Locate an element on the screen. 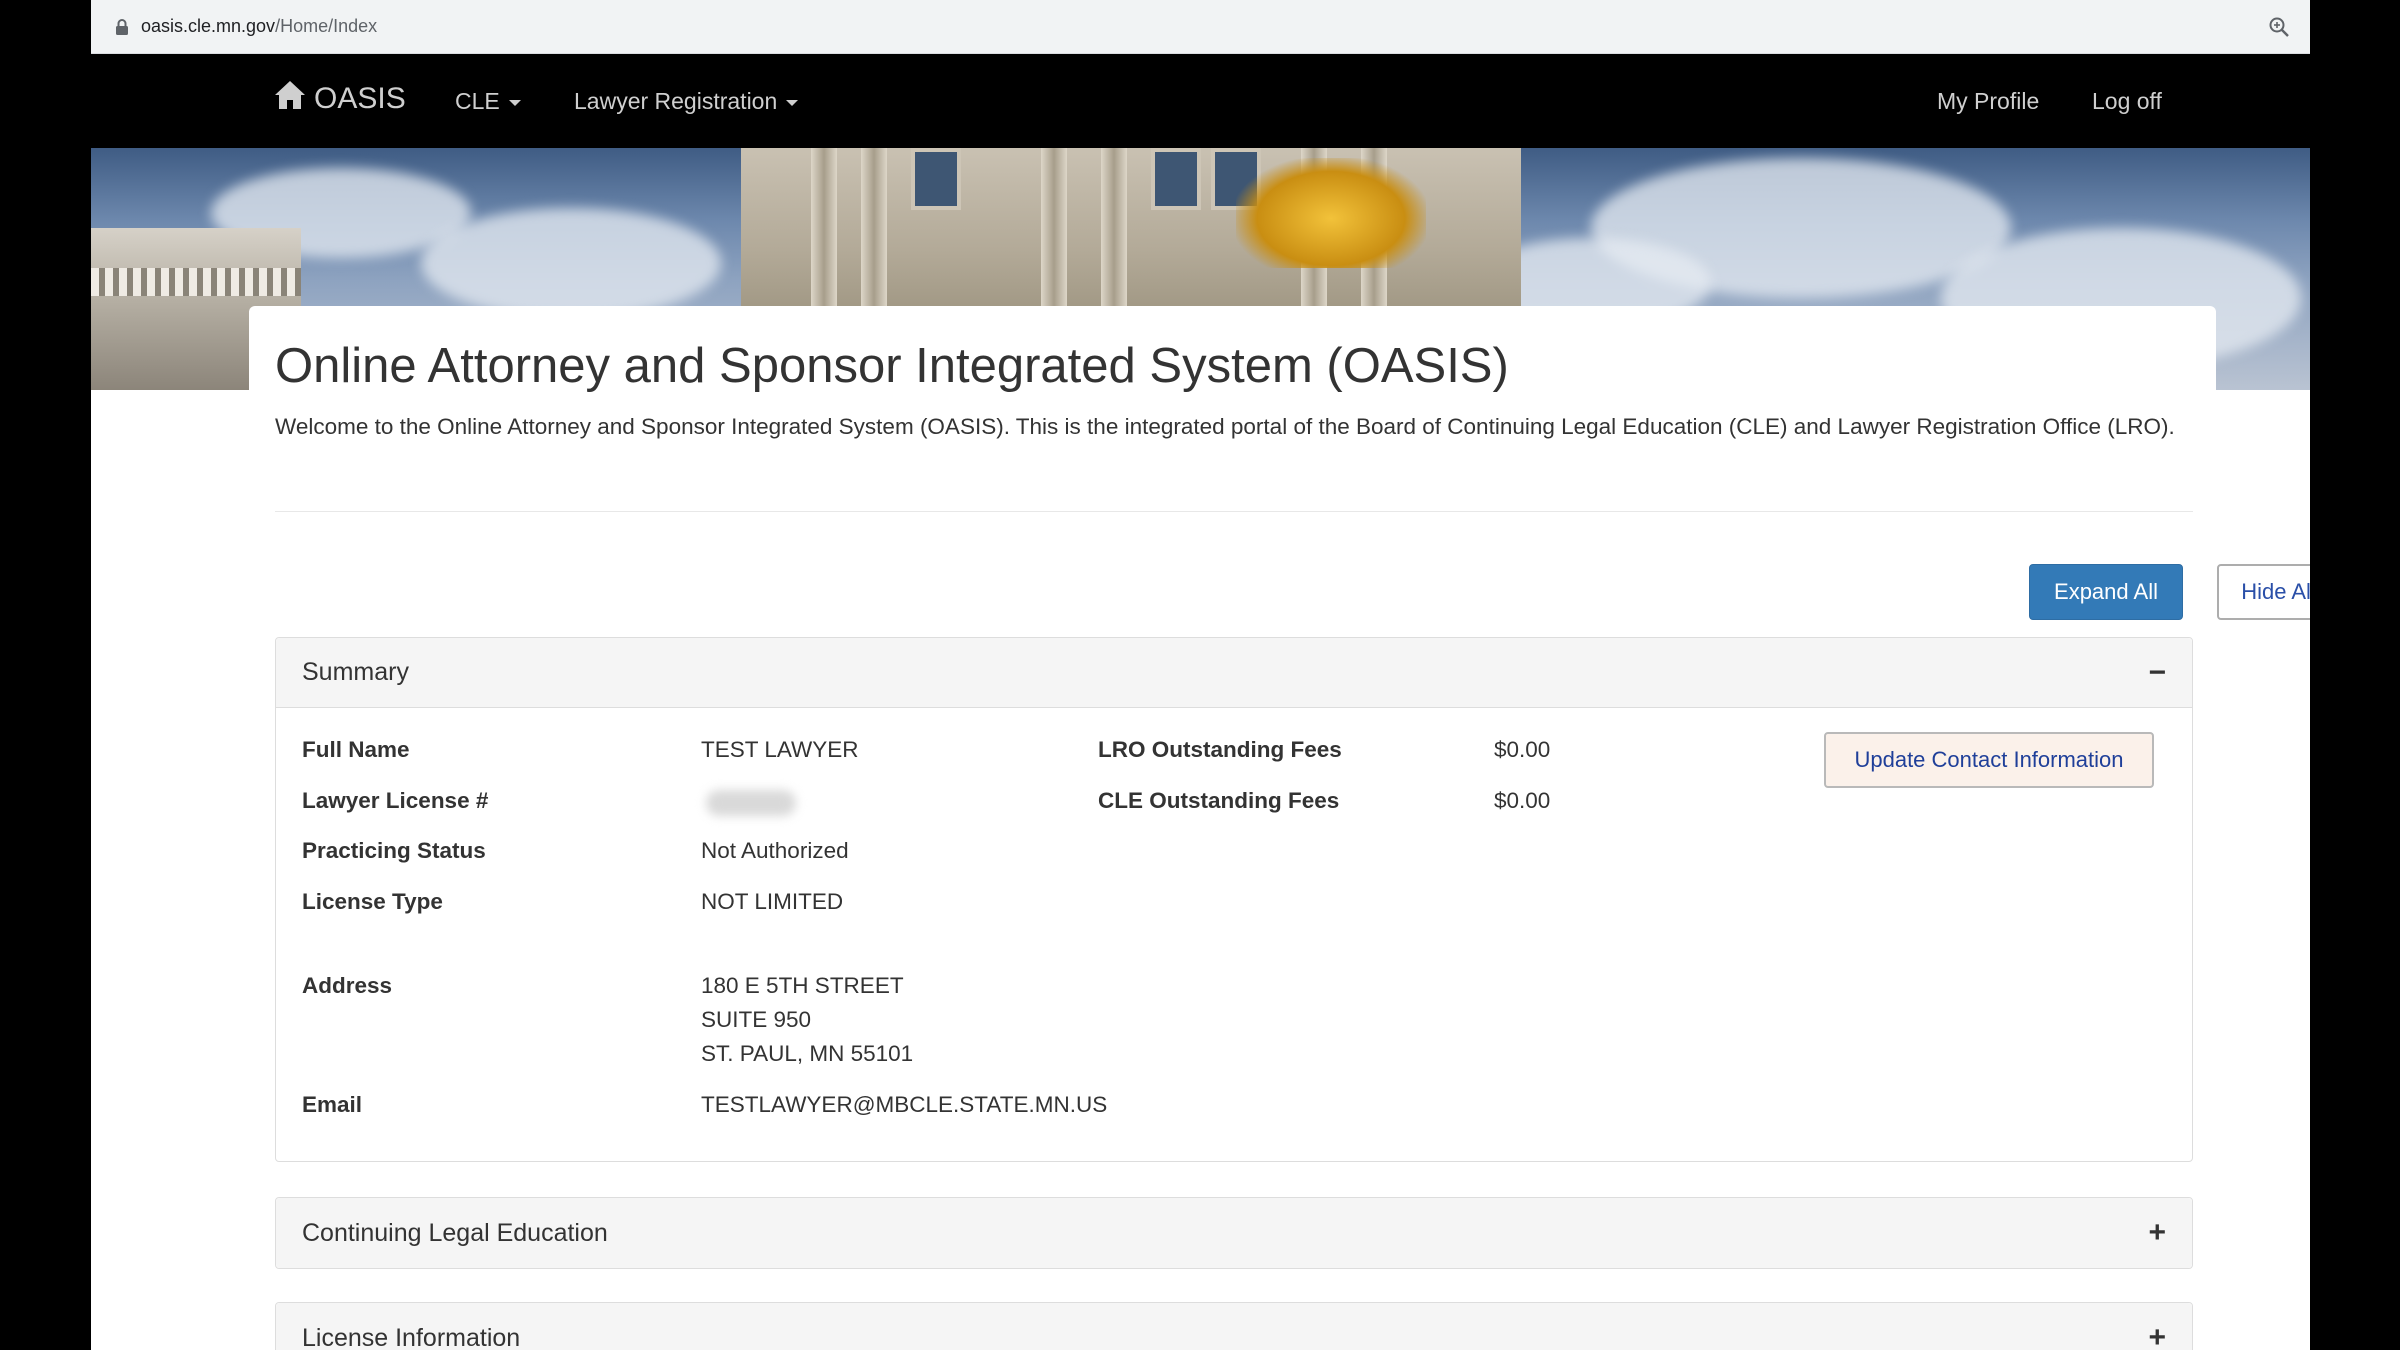  license-information-heading: License Information is located at coordinates (411, 1336).